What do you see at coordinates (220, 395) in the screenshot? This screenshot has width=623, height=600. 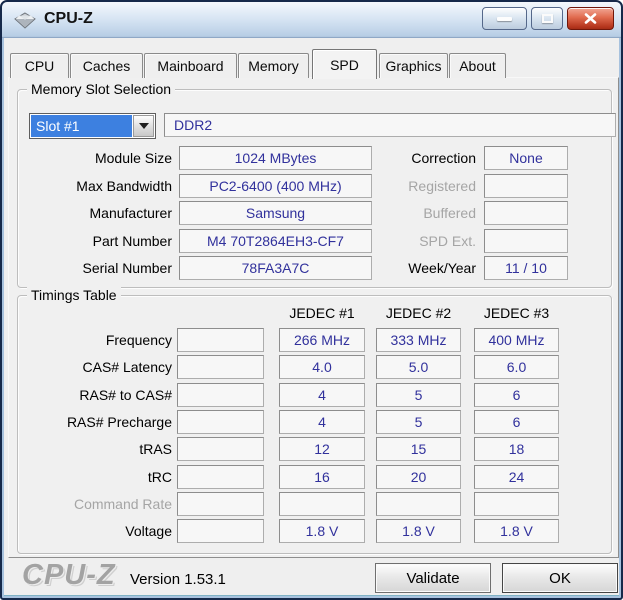 I see `ras-to-cas-current-cell` at bounding box center [220, 395].